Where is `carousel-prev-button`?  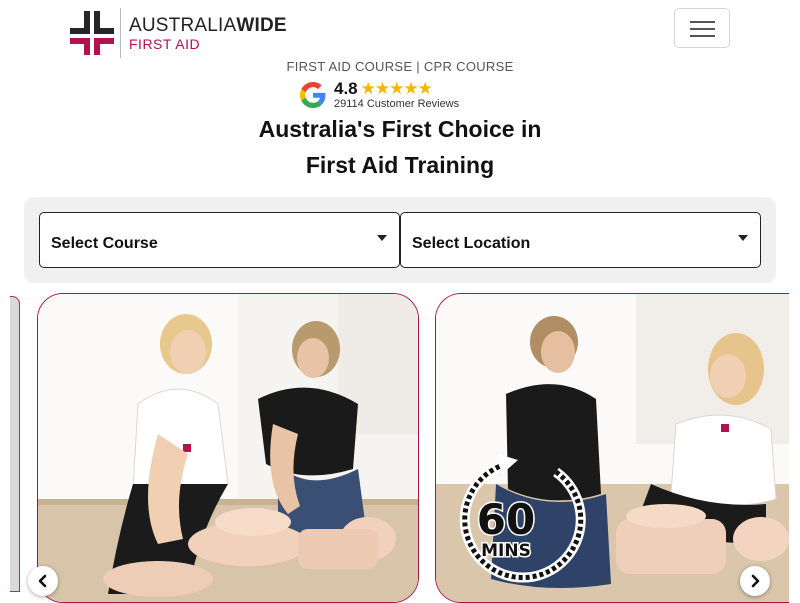
carousel-prev-button is located at coordinates (43, 581).